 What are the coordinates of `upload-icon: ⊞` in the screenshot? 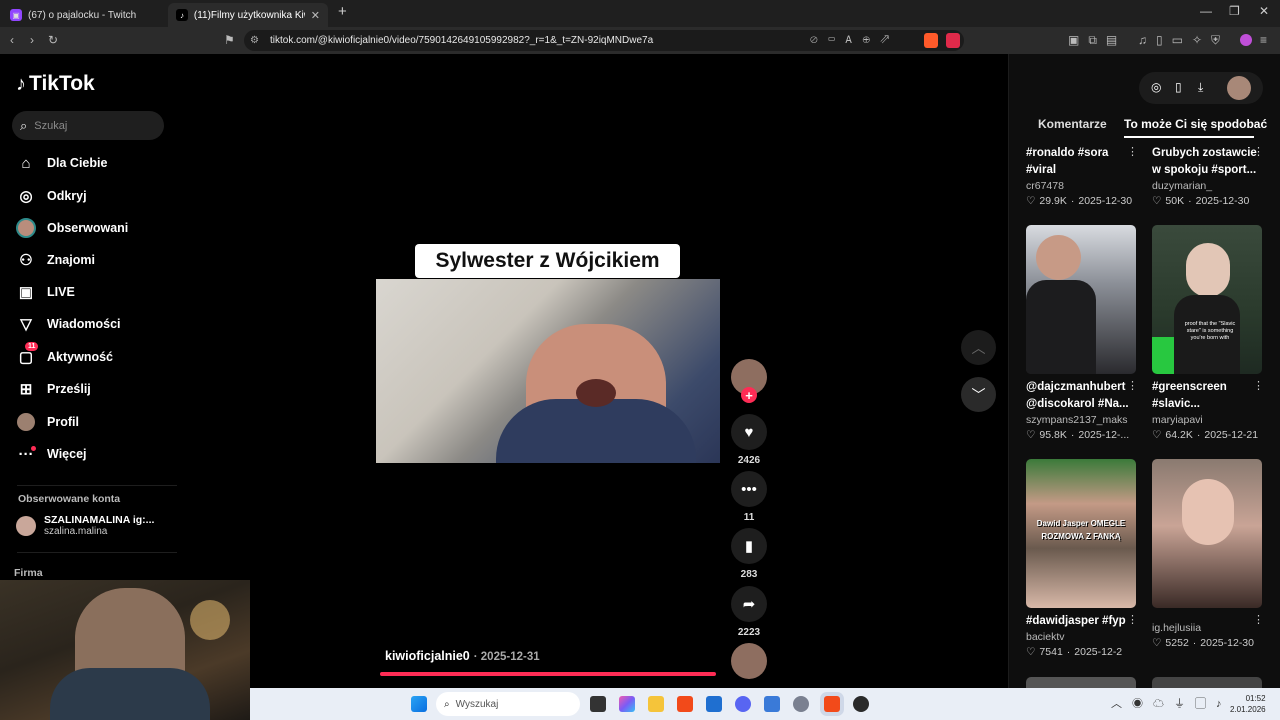 It's located at (26, 389).